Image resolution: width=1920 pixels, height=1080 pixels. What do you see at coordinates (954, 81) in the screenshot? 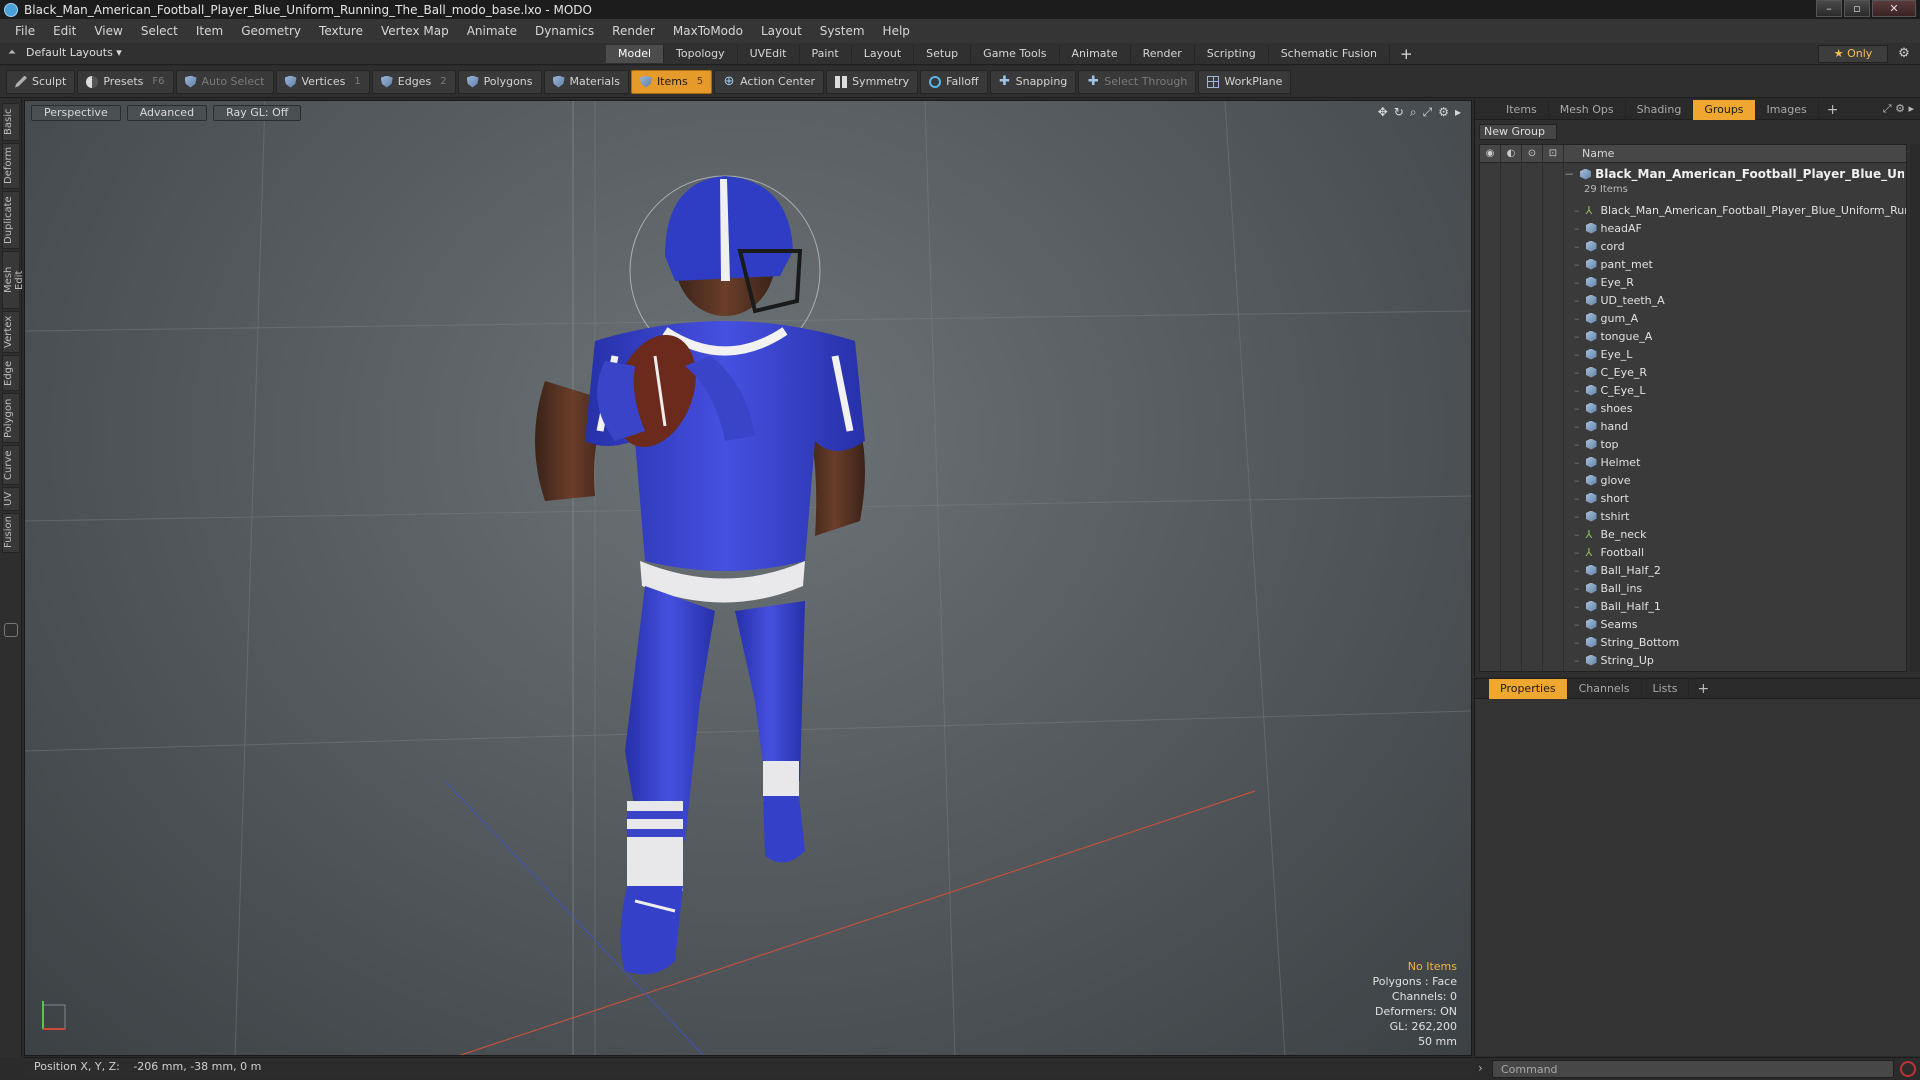
I see `falloff-button: Falloff` at bounding box center [954, 81].